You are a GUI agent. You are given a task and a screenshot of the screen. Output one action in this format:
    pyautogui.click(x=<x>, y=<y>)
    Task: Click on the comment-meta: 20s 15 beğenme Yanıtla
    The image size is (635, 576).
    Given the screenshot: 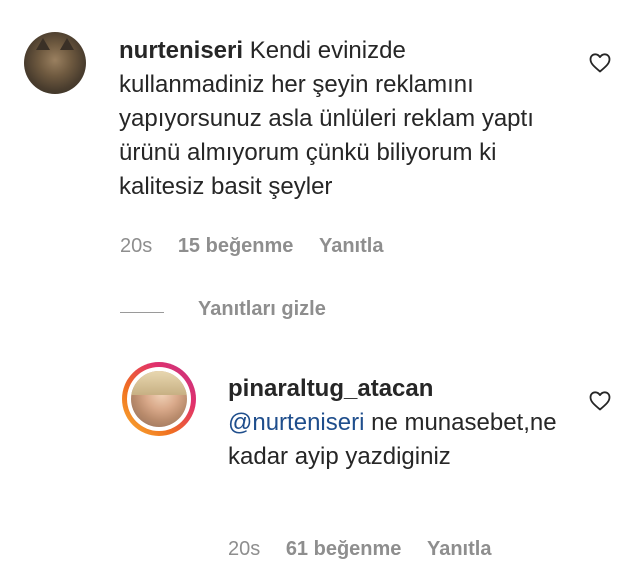 What is the action you would take?
    pyautogui.click(x=261, y=246)
    